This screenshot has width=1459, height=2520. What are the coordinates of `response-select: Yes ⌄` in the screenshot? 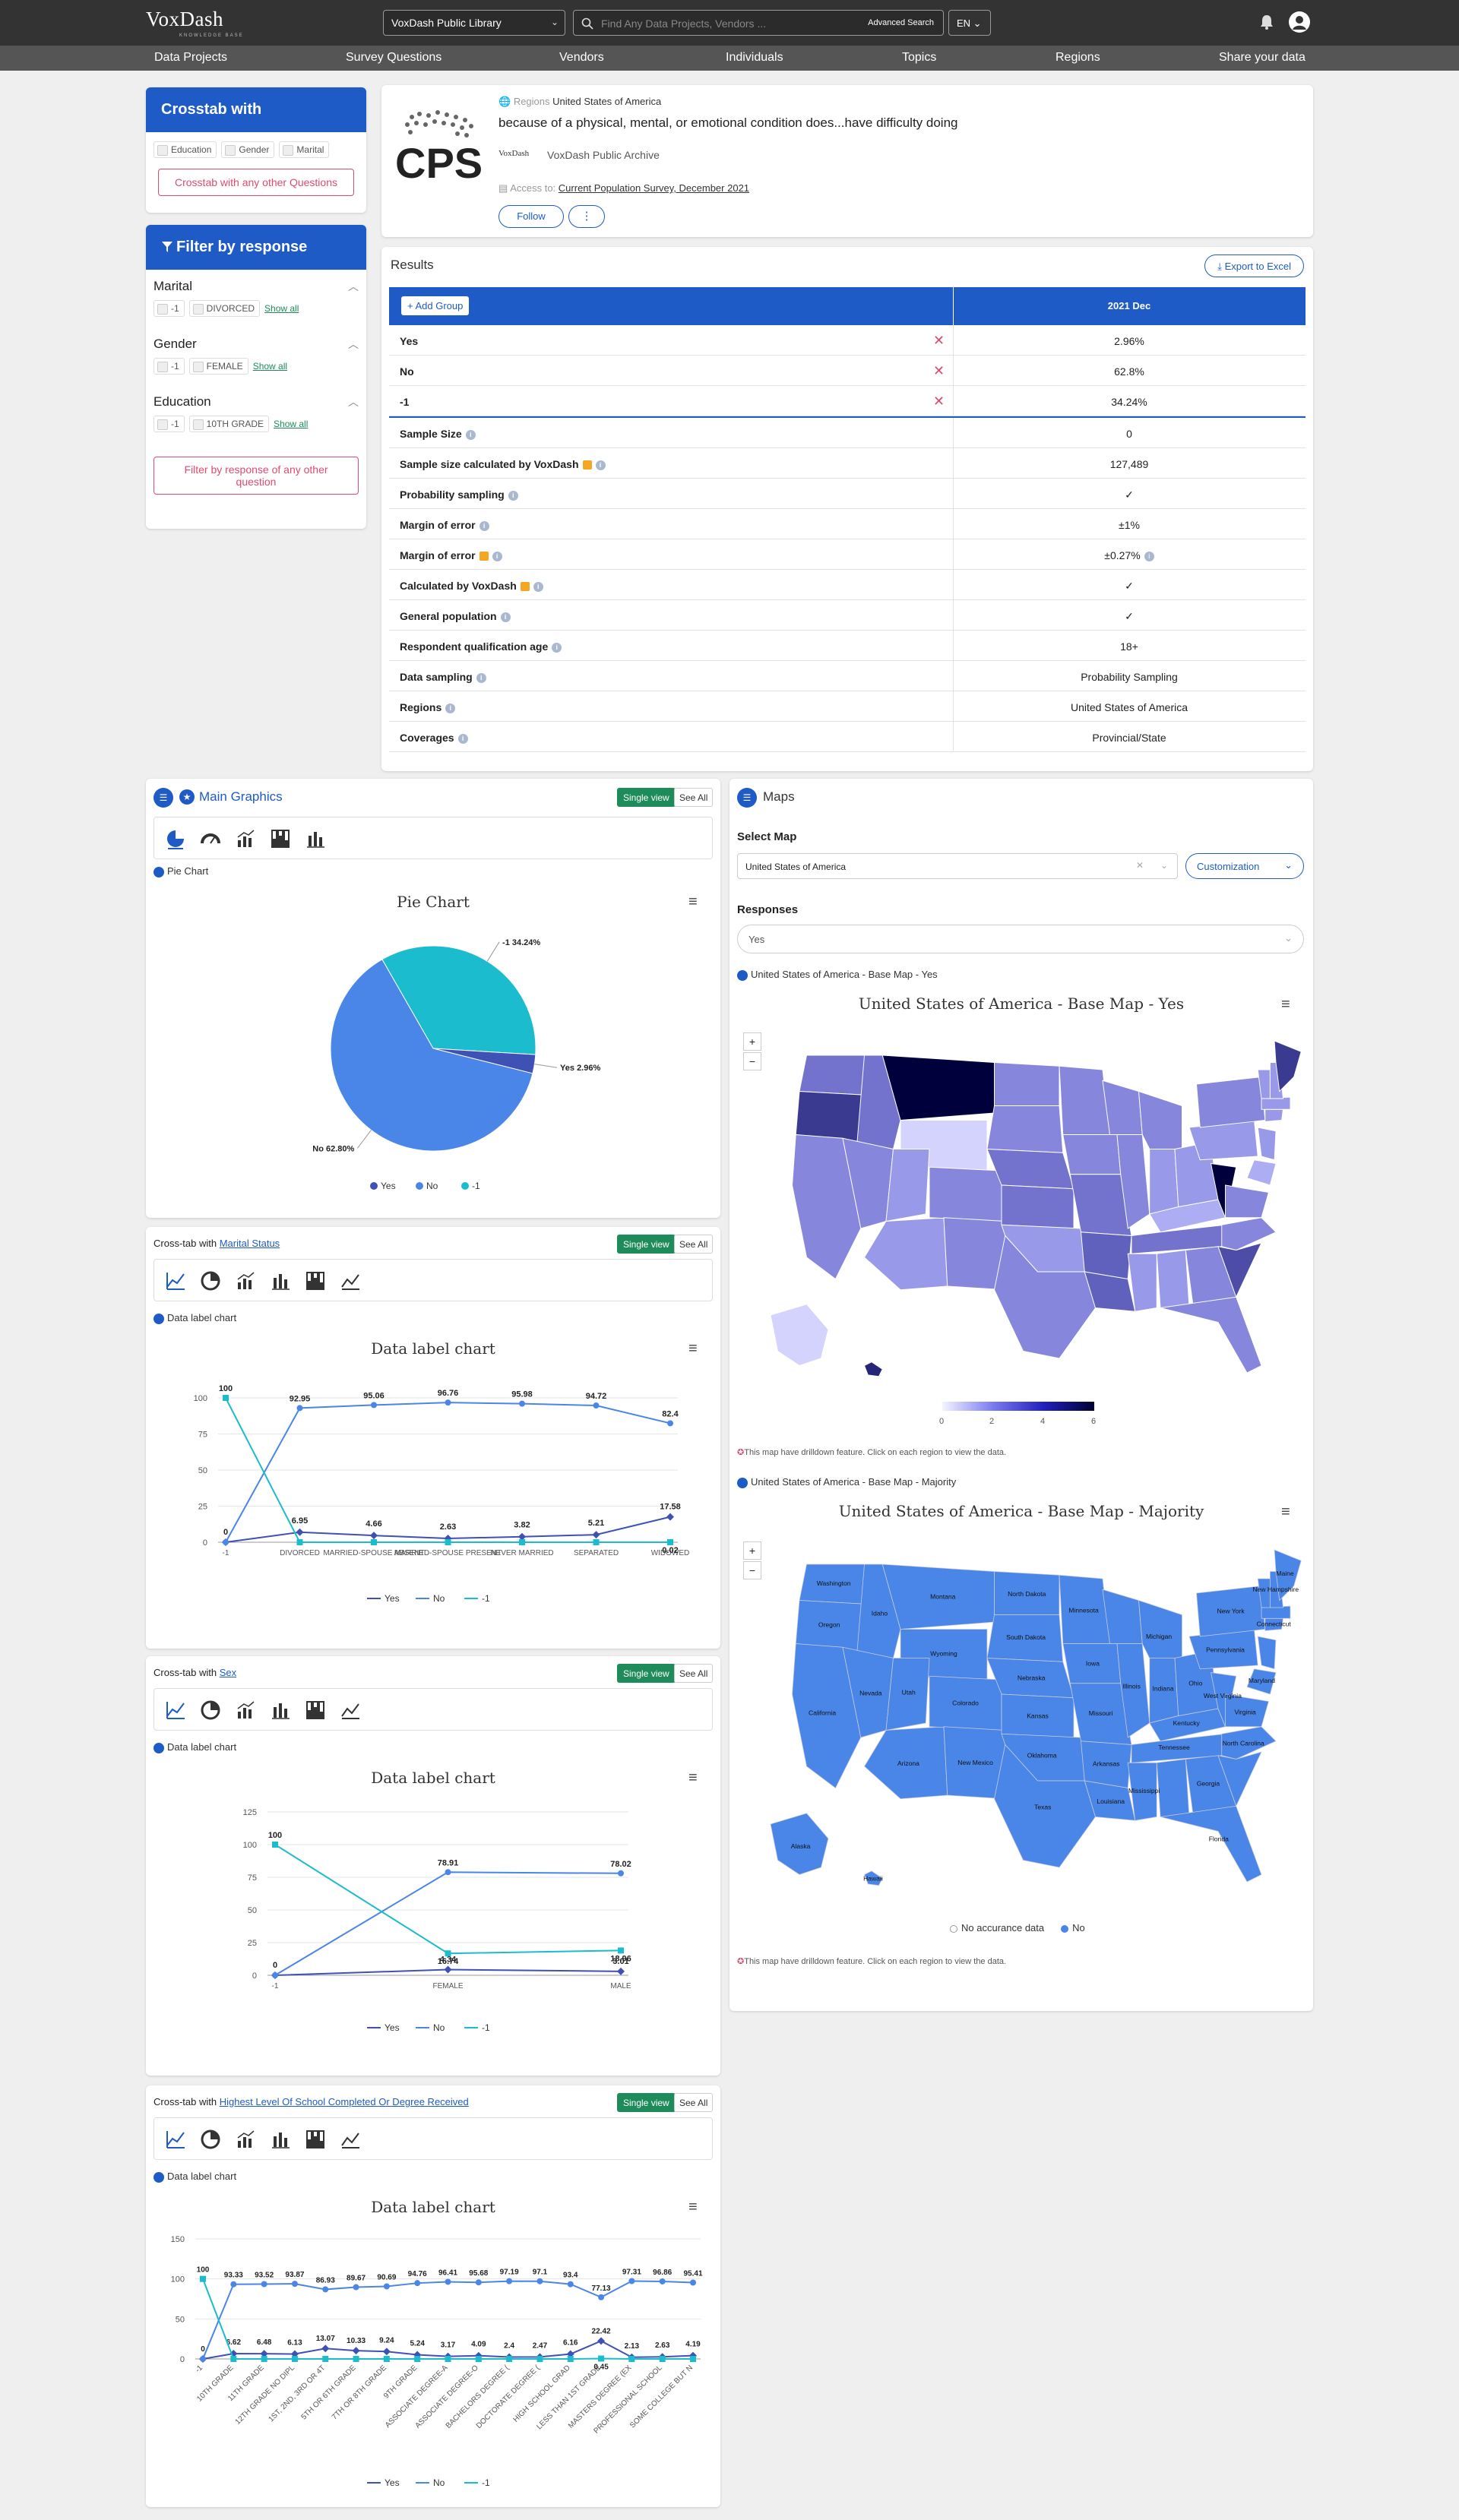 It's located at (1020, 939).